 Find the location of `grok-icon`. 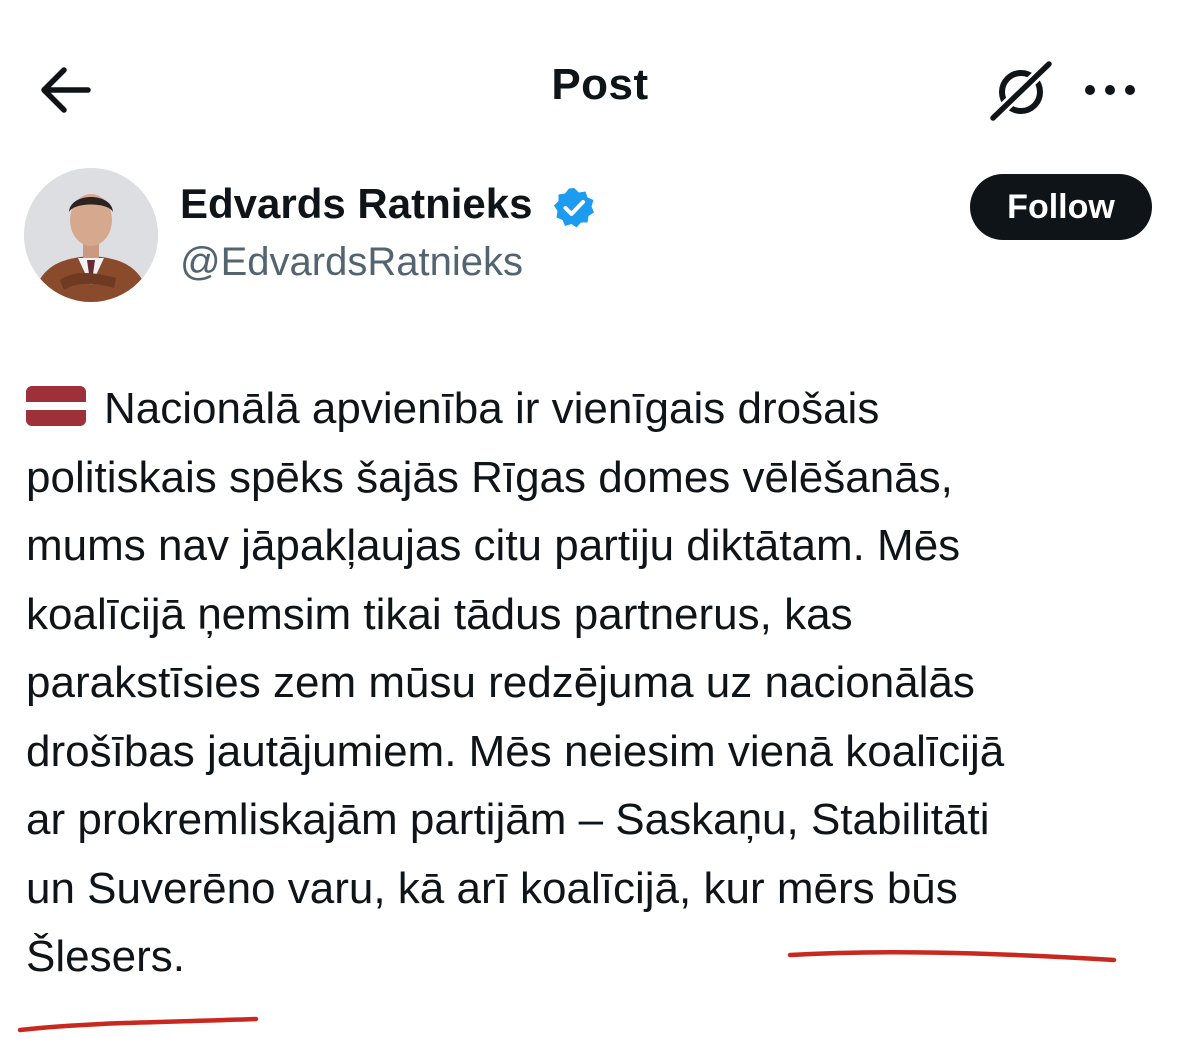

grok-icon is located at coordinates (1021, 91).